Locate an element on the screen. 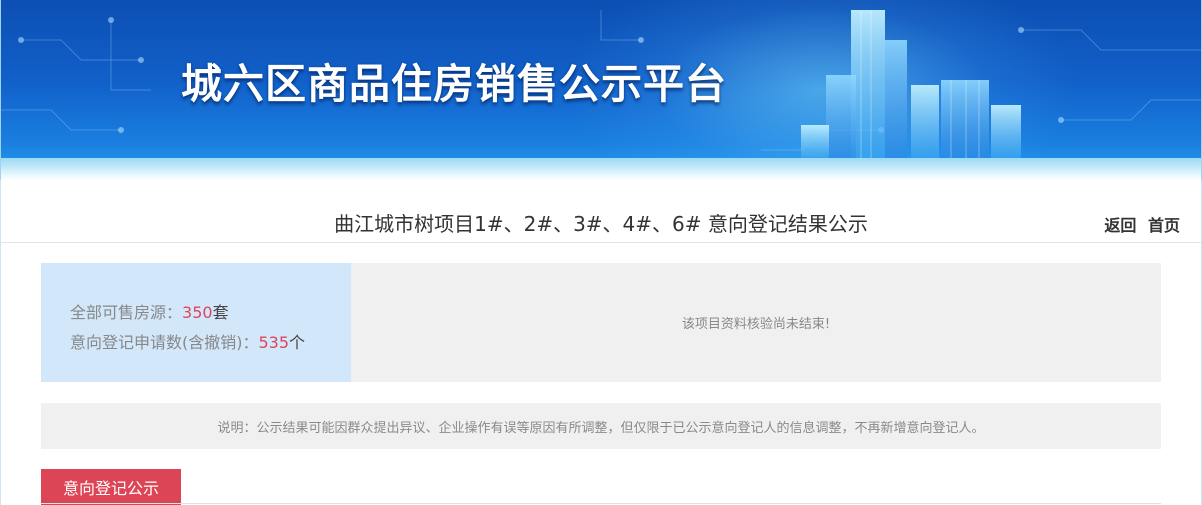 The image size is (1202, 505). skyline-illustration is located at coordinates (911, 85).